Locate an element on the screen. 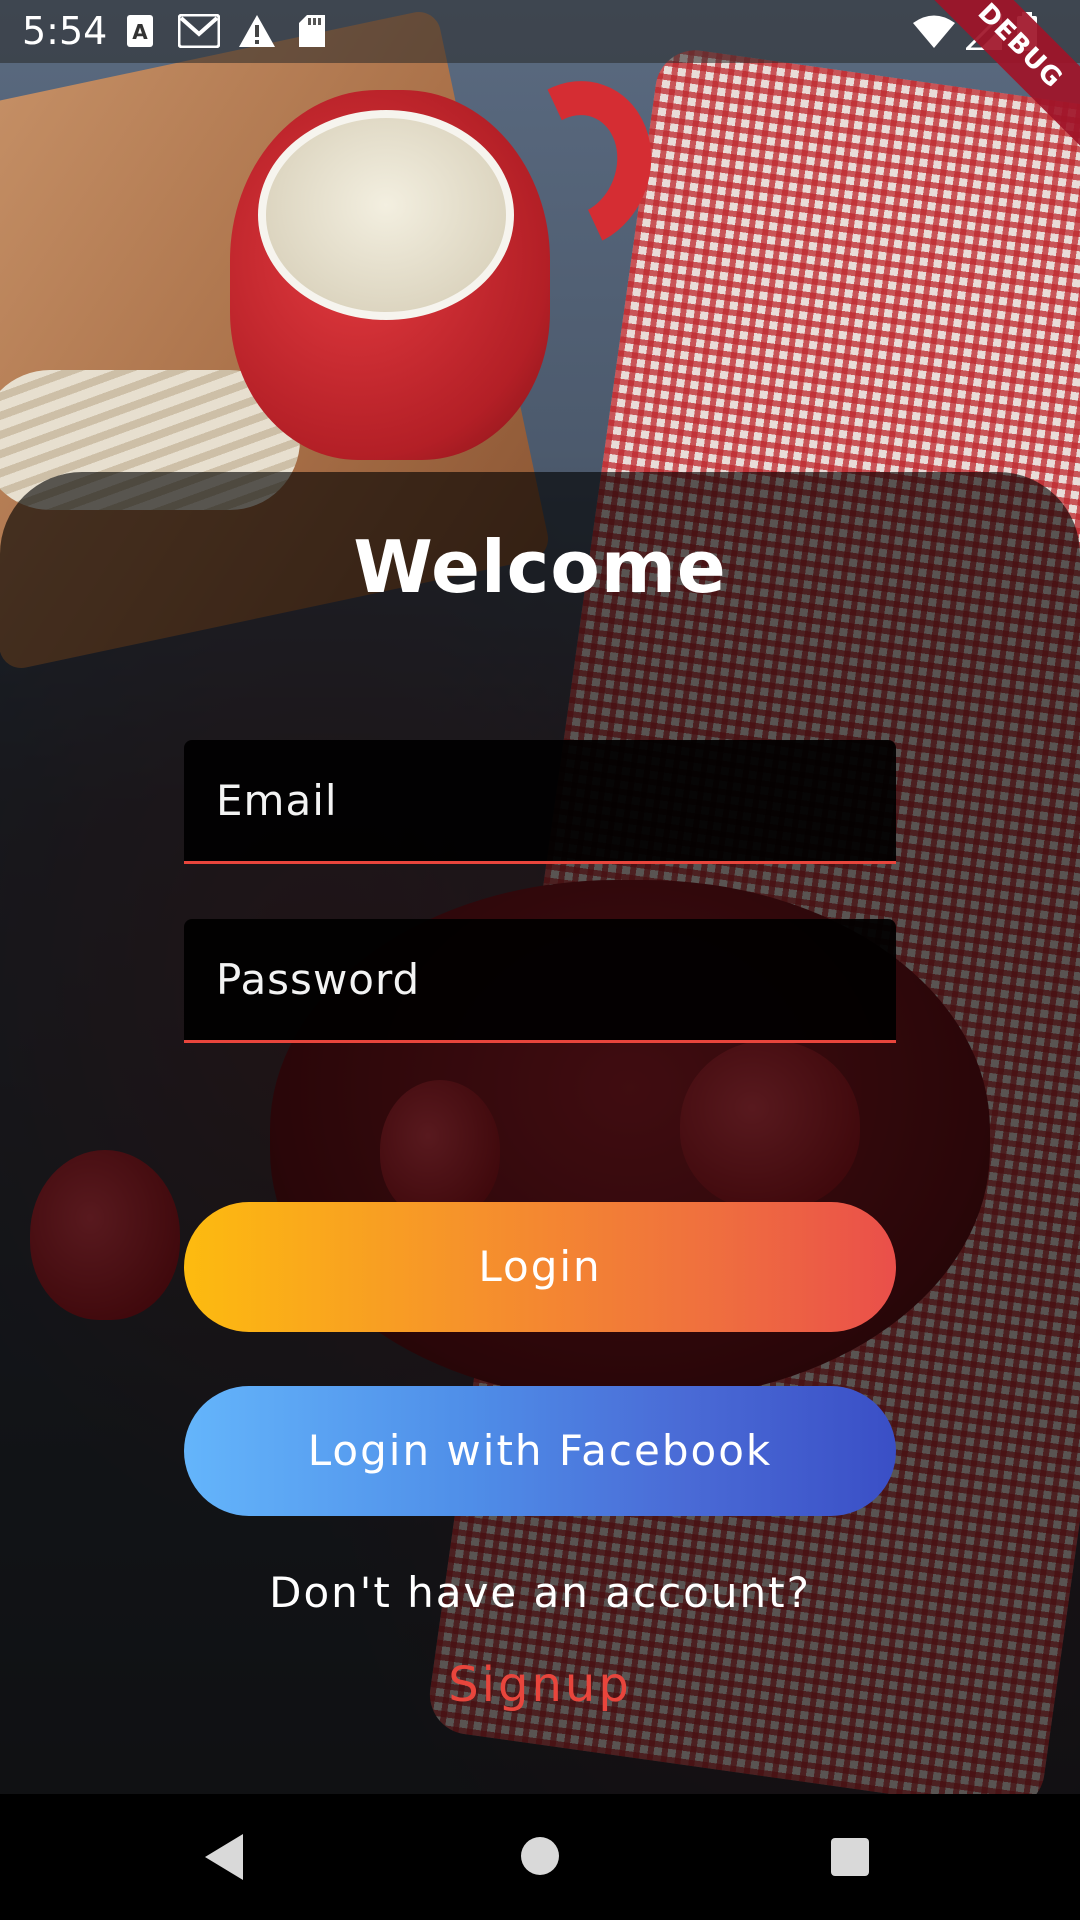 This screenshot has height=1920, width=1080. email-input is located at coordinates (540, 800).